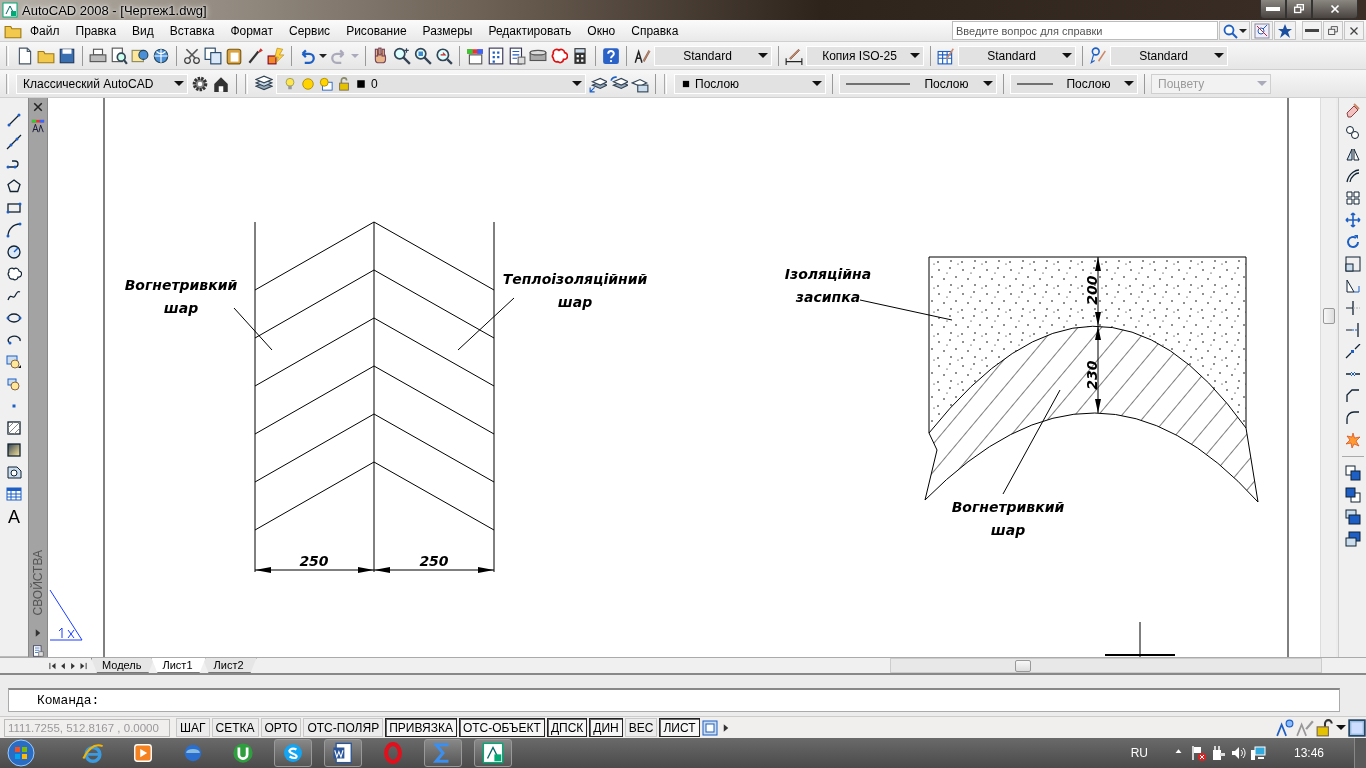 The width and height of the screenshot is (1366, 768). Describe the element at coordinates (276, 55) in the screenshot. I see `lightning-icon` at that location.